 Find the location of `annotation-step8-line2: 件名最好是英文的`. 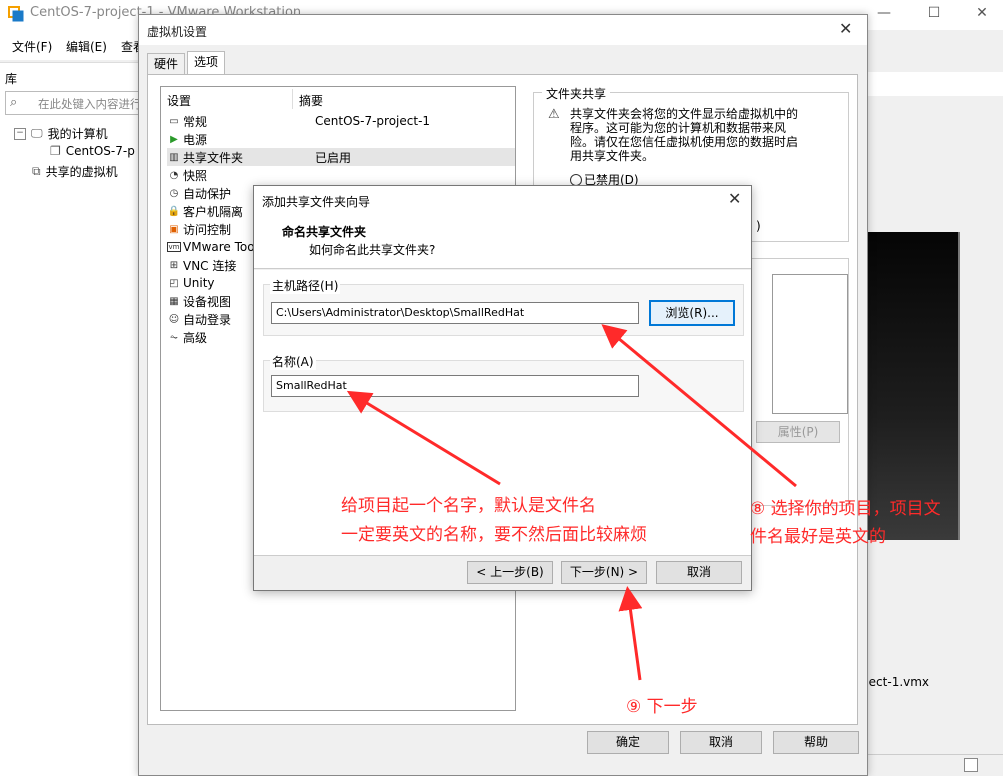

annotation-step8-line2: 件名最好是英文的 is located at coordinates (818, 537).